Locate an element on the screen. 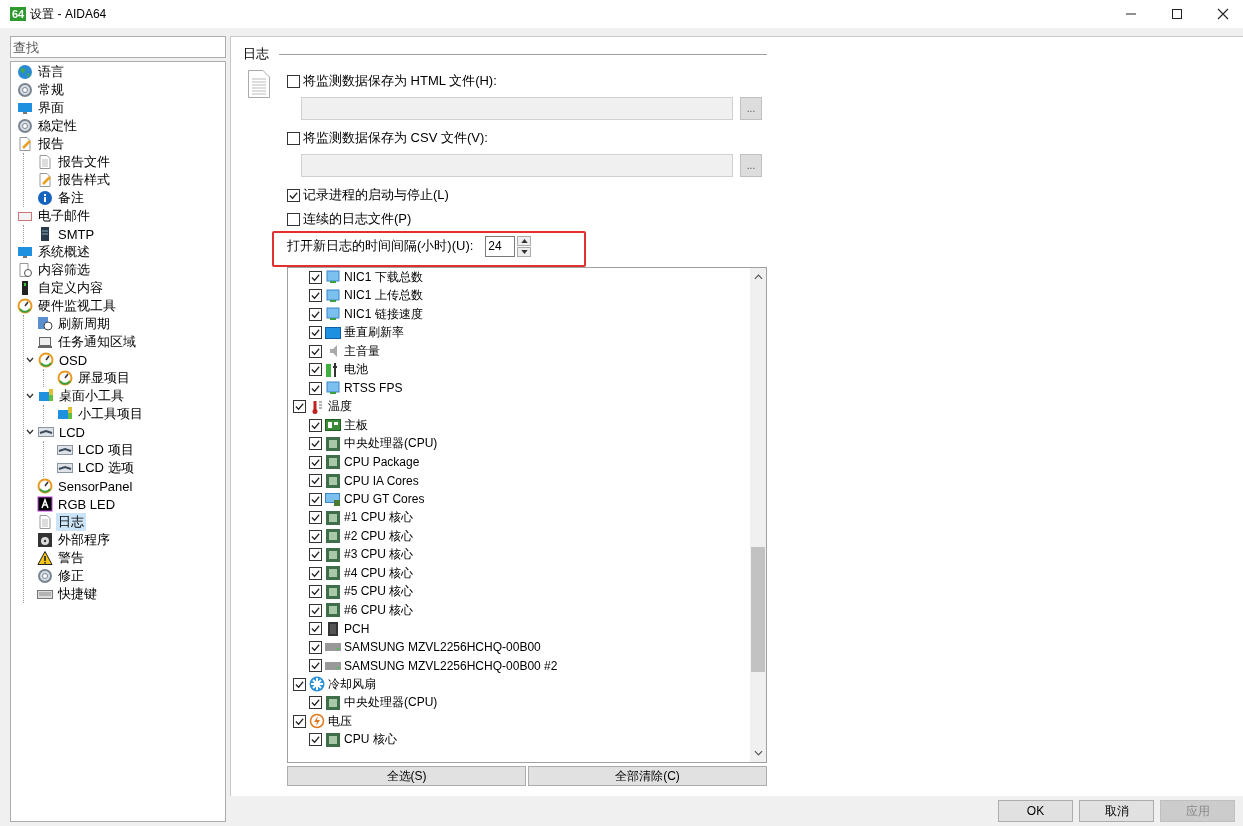 The image size is (1243, 826). sidebar-item: 备注 is located at coordinates (71, 198).